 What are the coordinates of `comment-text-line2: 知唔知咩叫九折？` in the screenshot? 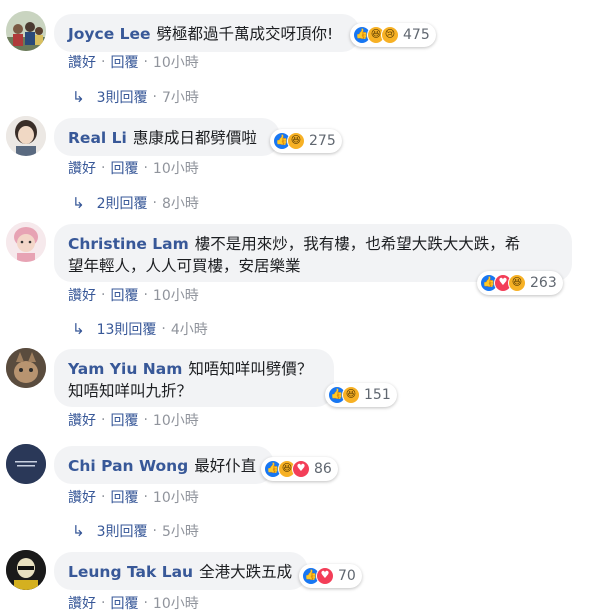 It's located at (130, 391).